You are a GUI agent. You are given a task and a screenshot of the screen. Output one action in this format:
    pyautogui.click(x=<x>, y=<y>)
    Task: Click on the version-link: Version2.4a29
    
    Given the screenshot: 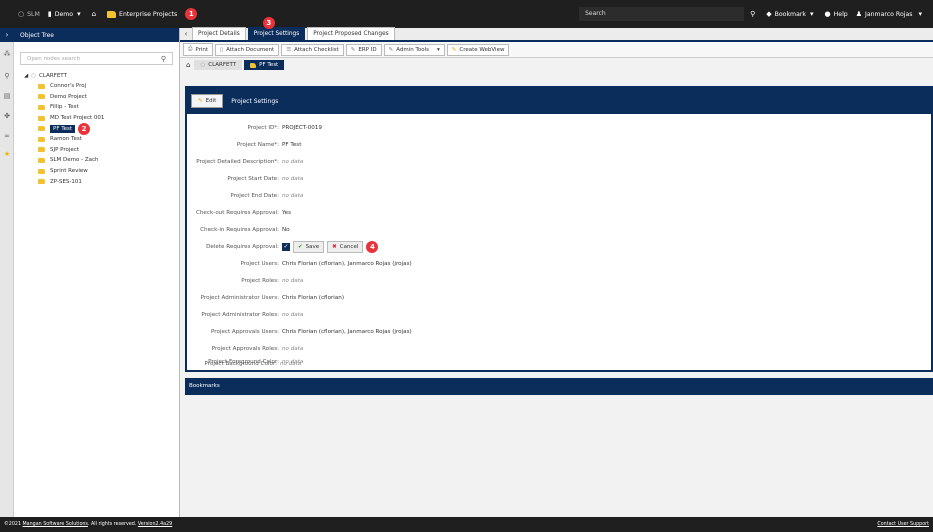 What is the action you would take?
    pyautogui.click(x=155, y=524)
    